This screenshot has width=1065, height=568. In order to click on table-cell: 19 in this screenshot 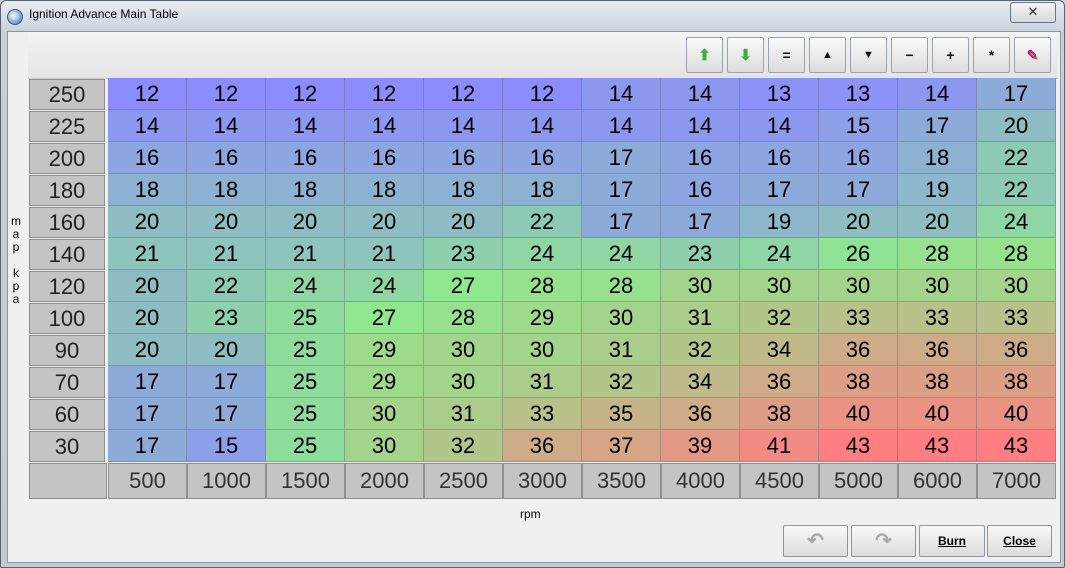, I will do `click(937, 190)`.